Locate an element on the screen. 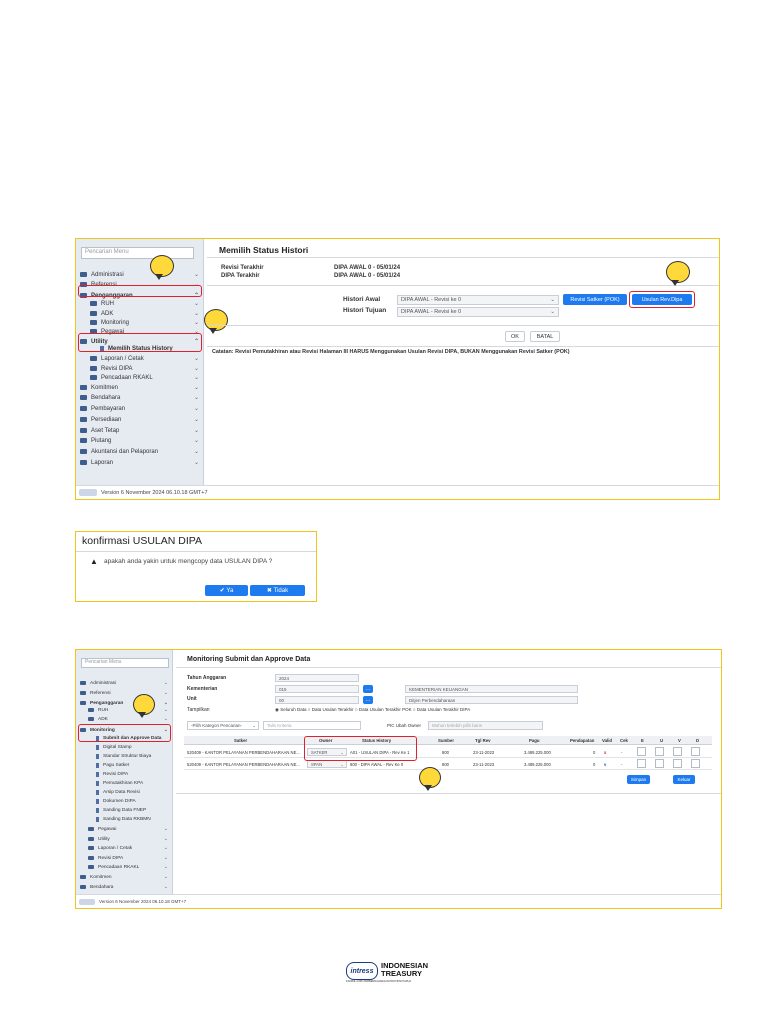 This screenshot has height=1024, width=768. sidebar-item: Sanding Data RKBMN is located at coordinates (124, 819).